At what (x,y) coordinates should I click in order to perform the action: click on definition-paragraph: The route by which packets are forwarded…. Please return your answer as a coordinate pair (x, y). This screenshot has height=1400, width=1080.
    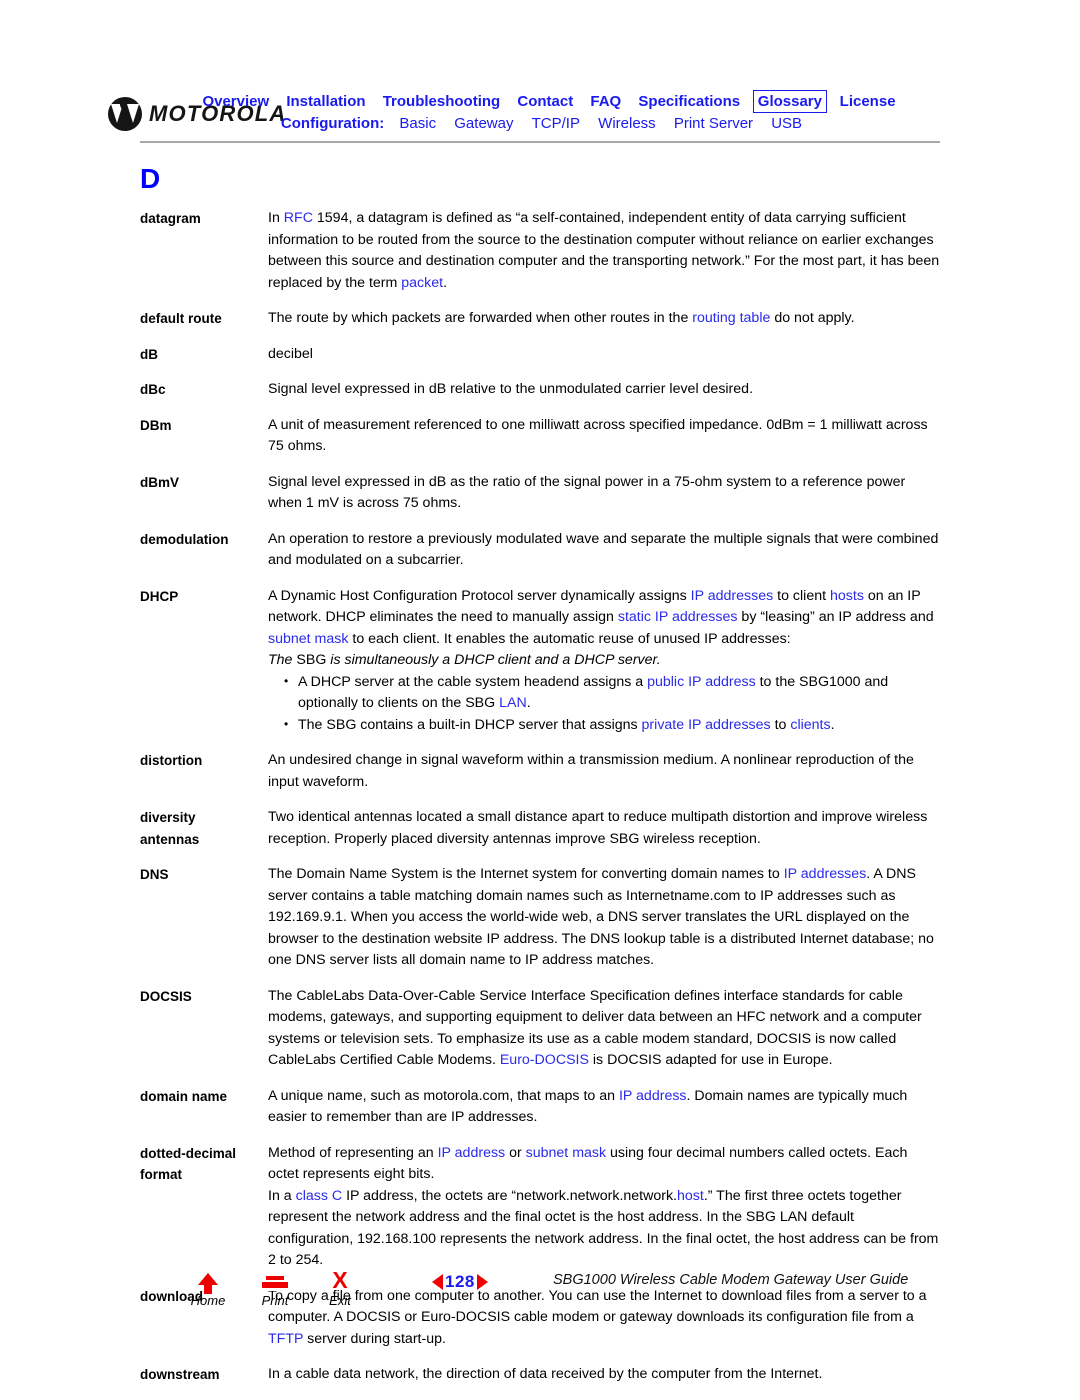
    Looking at the image, I should click on (604, 319).